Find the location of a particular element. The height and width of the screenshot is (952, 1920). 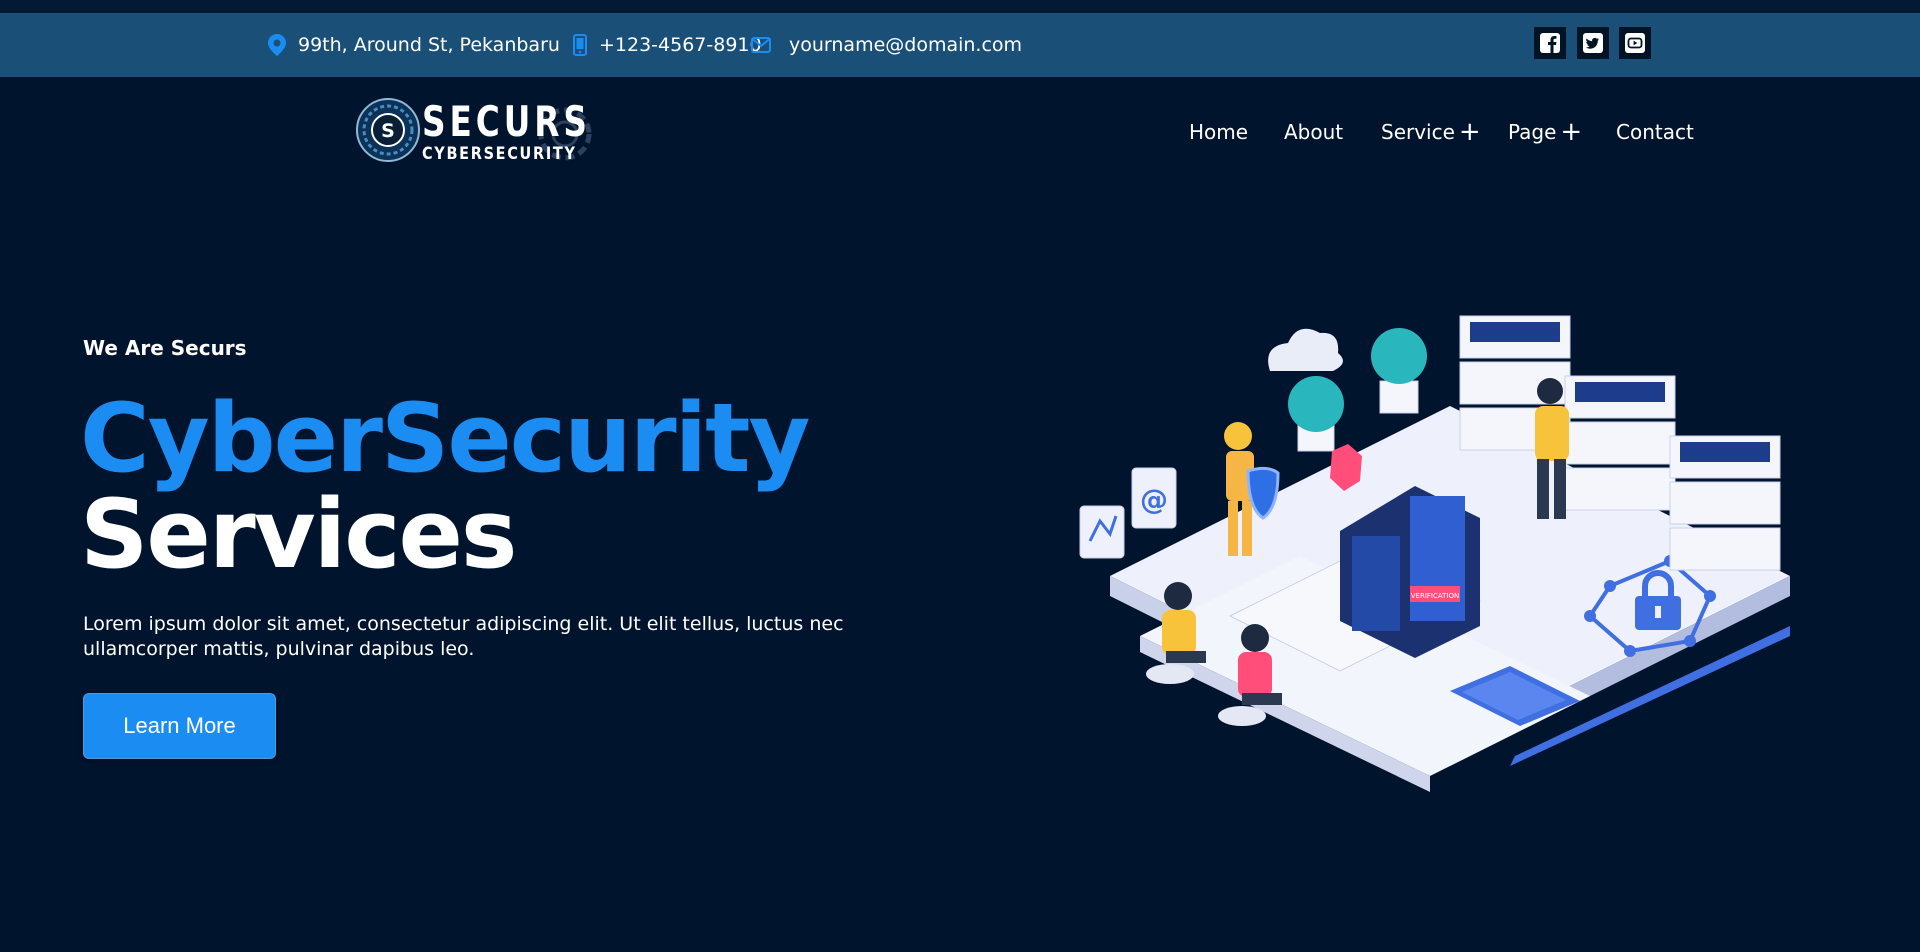

youtube-link is located at coordinates (1635, 43).